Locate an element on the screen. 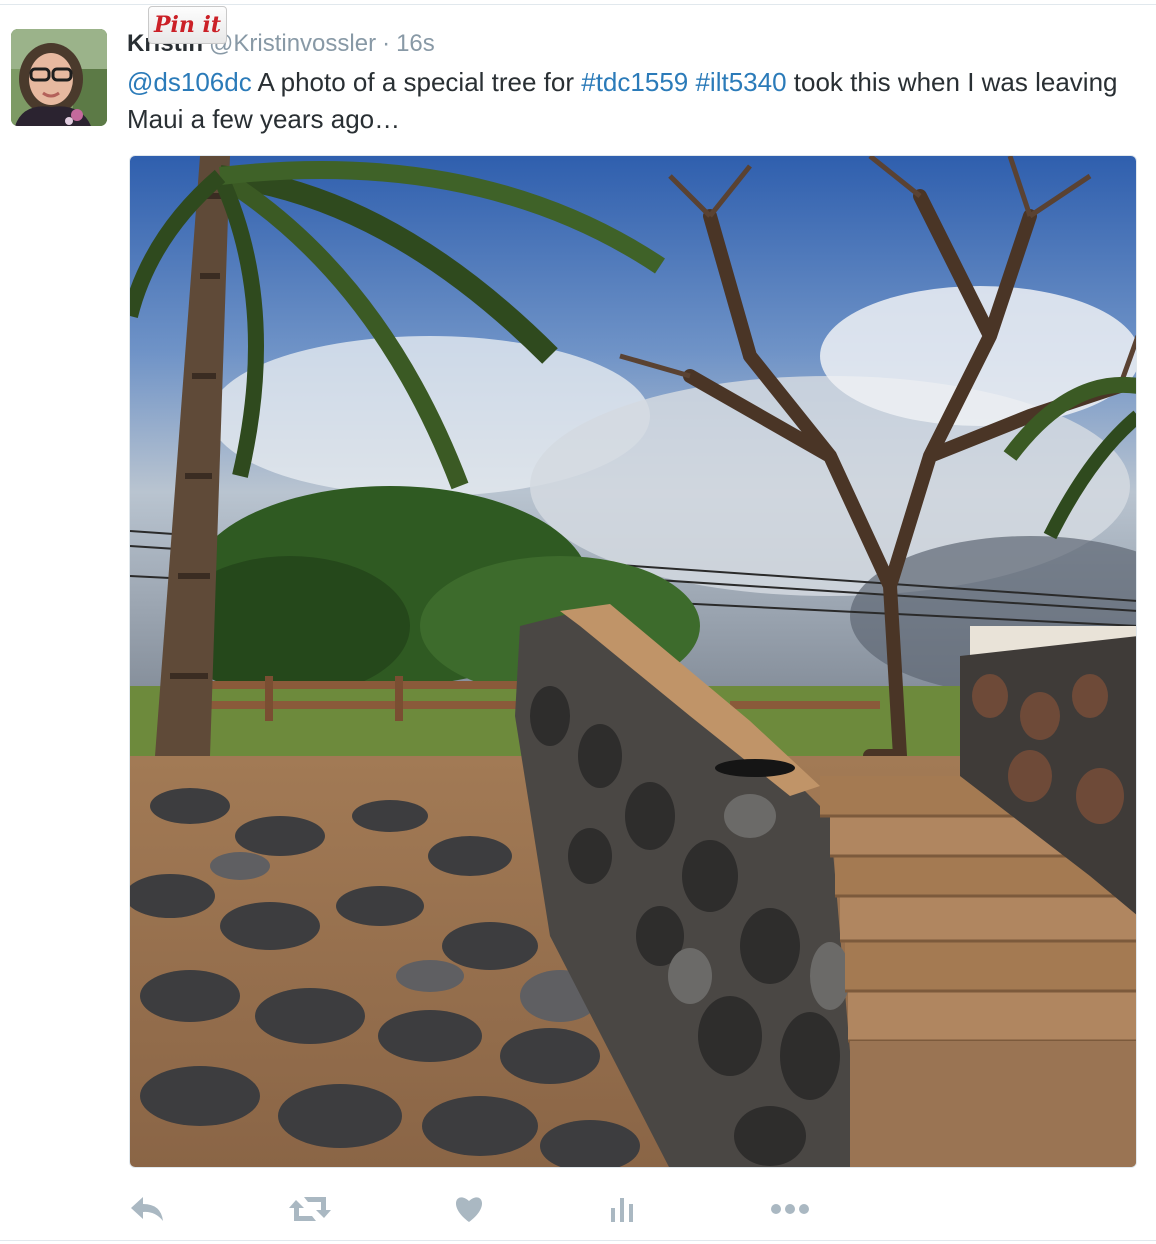  more-dots-icon is located at coordinates (790, 1209).